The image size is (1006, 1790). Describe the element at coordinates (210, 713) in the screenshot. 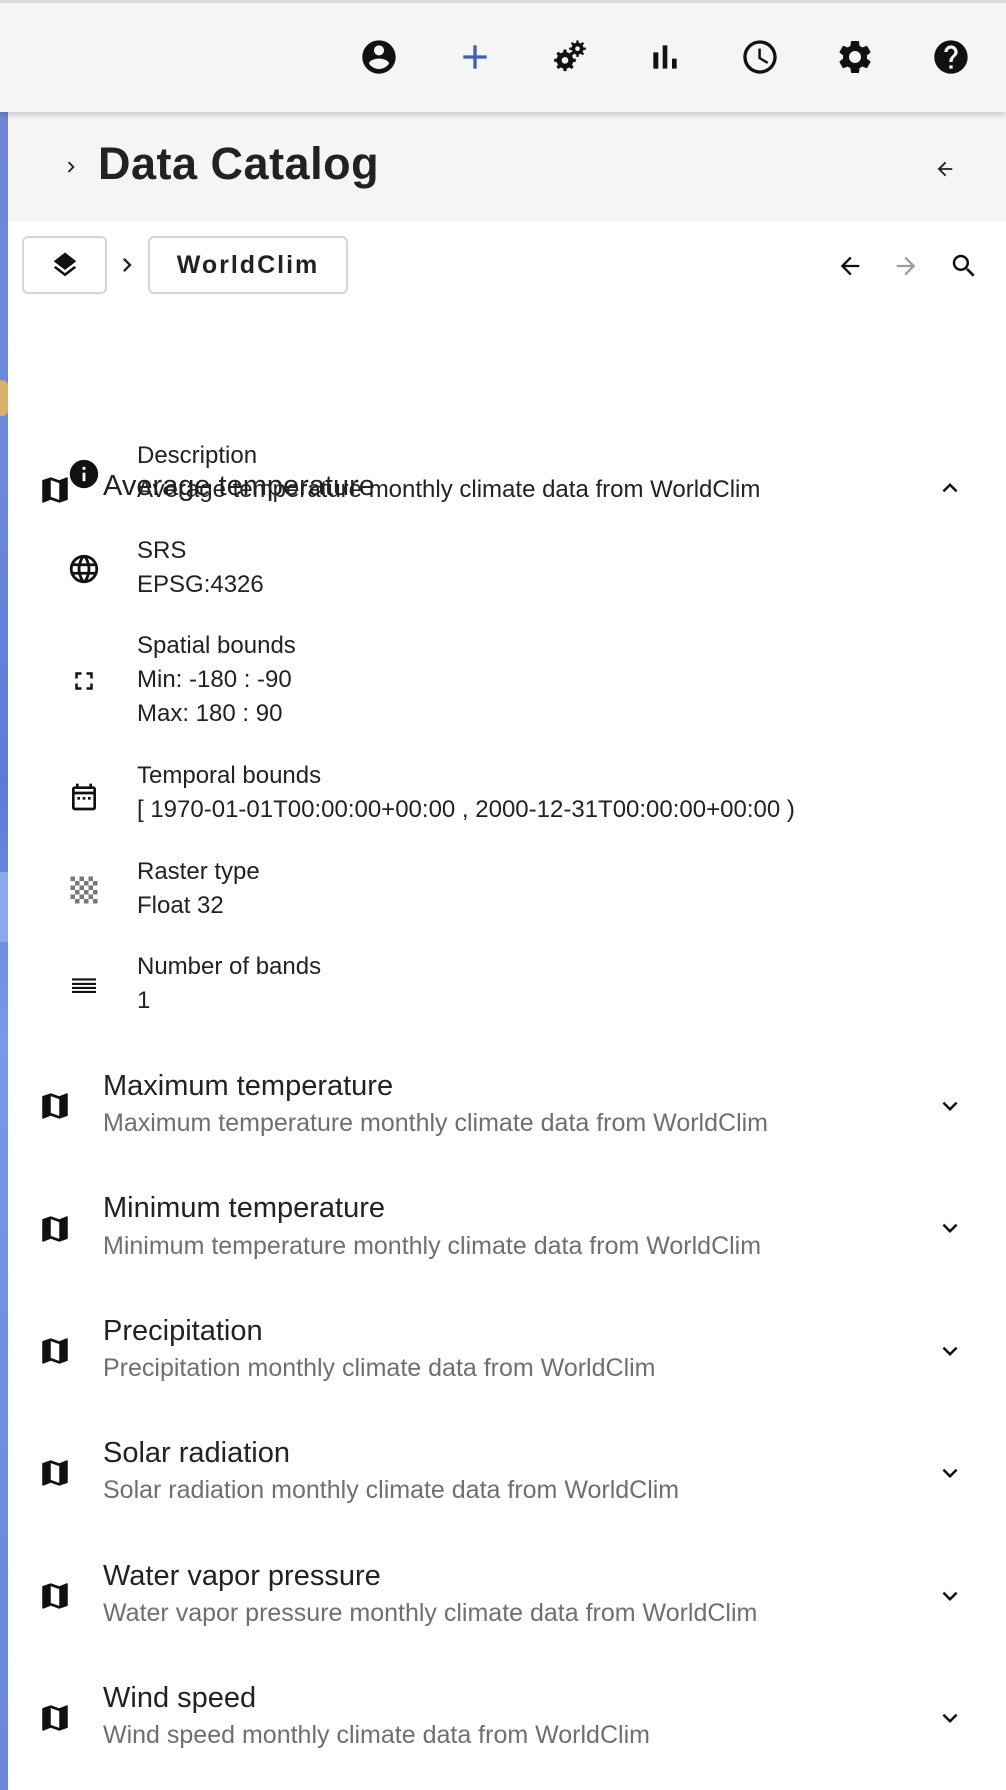

I see `property-value-spatial-max: Max: 180 : 90` at that location.